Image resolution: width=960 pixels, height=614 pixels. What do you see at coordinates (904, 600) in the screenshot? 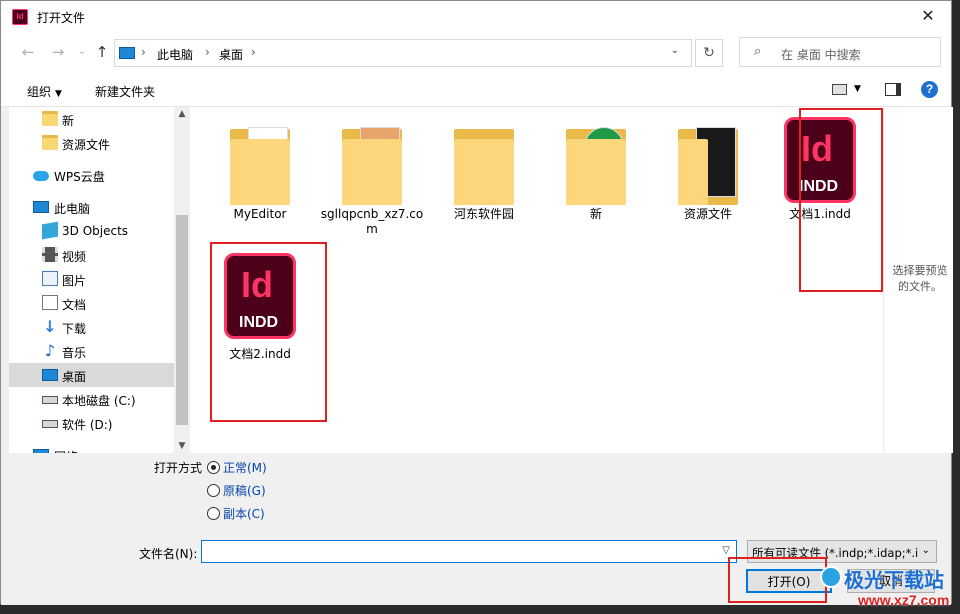
I see `watermark-url: www.xz7.com` at bounding box center [904, 600].